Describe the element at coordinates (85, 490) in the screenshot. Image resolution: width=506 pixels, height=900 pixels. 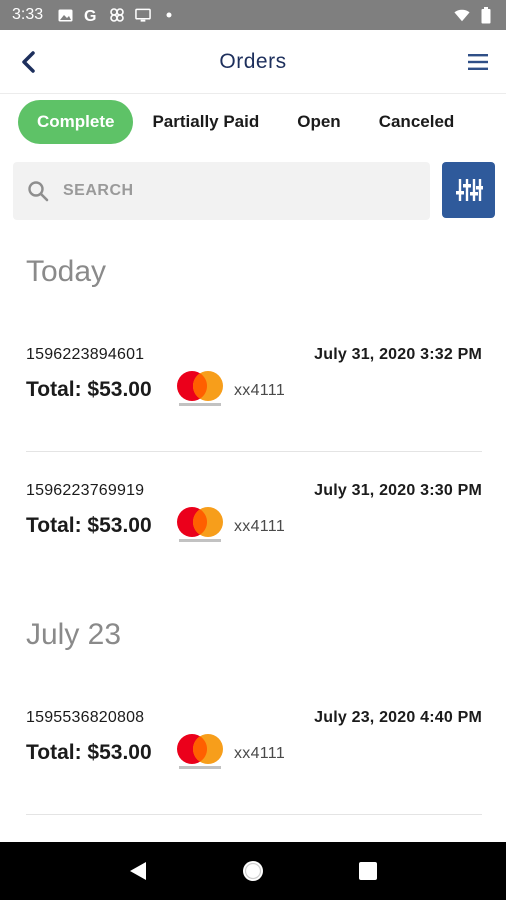
I see `order-id: 1596223769919` at that location.